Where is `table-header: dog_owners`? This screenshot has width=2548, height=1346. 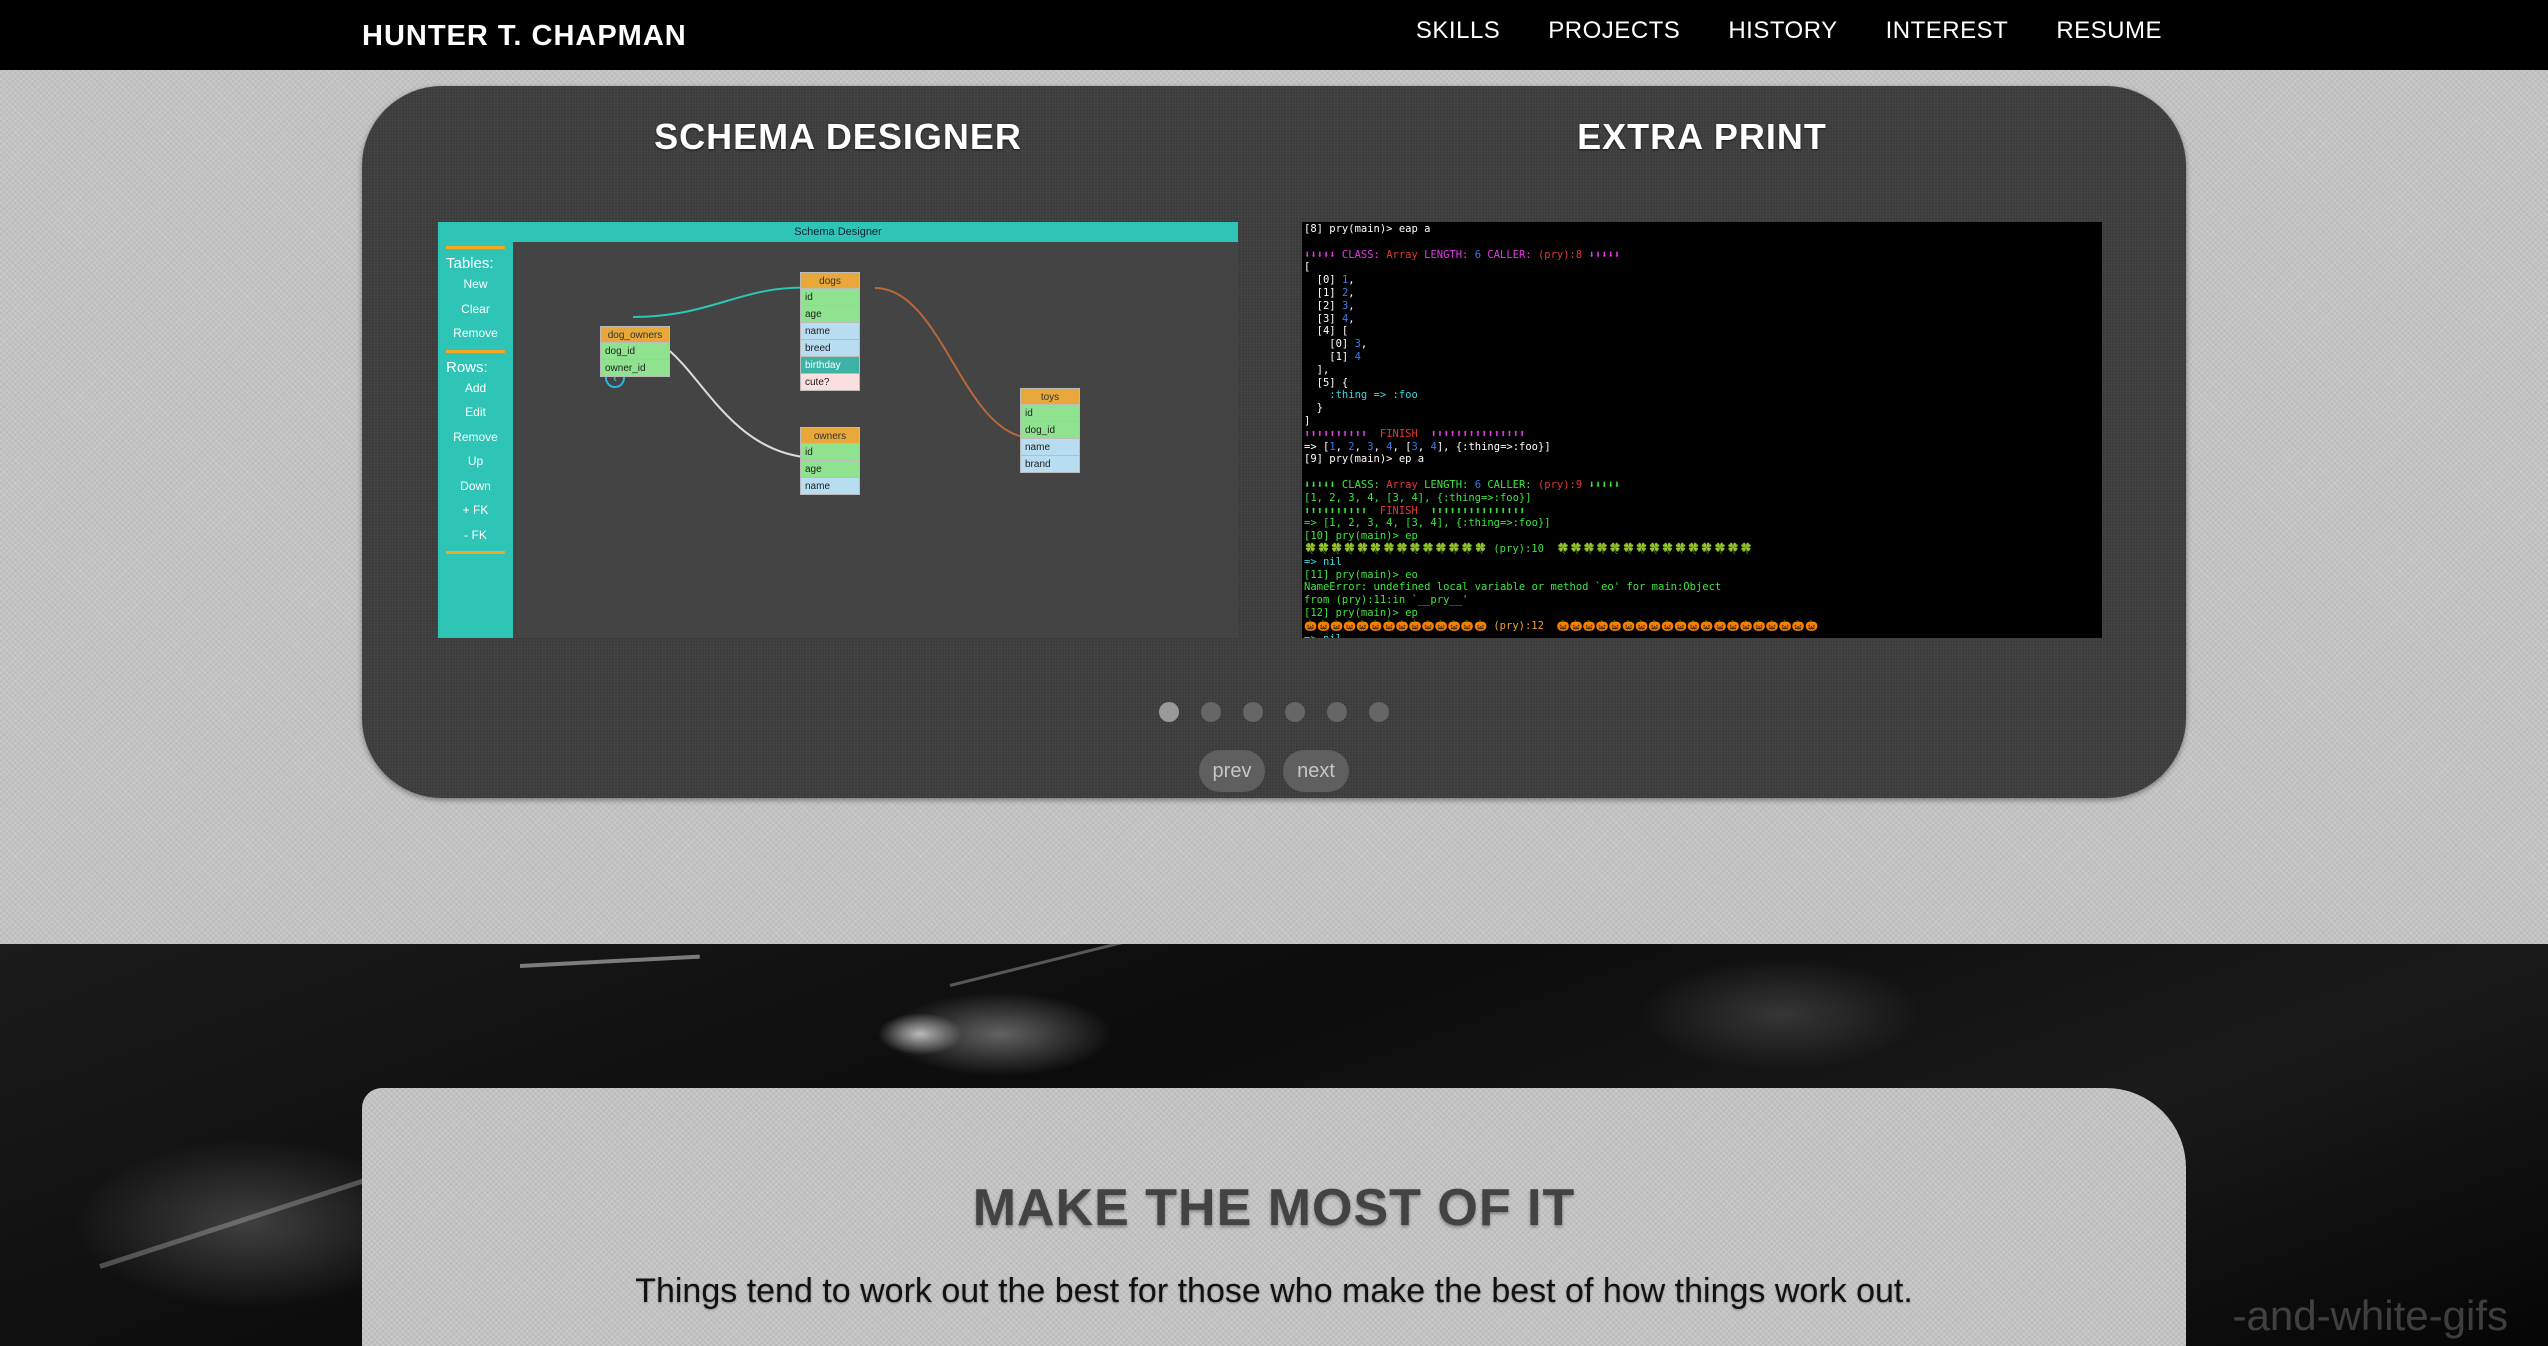 table-header: dog_owners is located at coordinates (635, 334).